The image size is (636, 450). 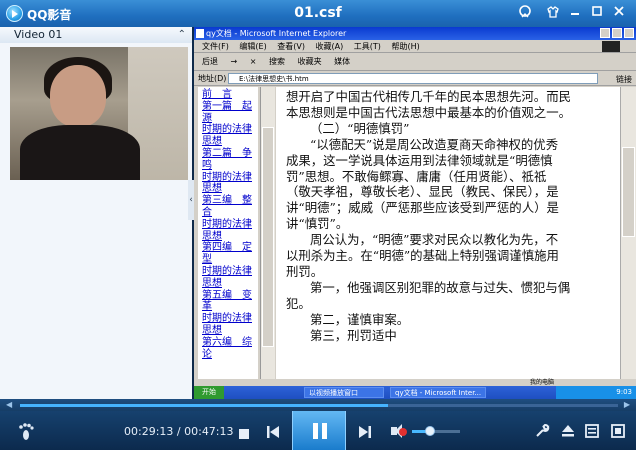 I want to click on doc-line: 第三，刑罚适中, so click(x=353, y=335).